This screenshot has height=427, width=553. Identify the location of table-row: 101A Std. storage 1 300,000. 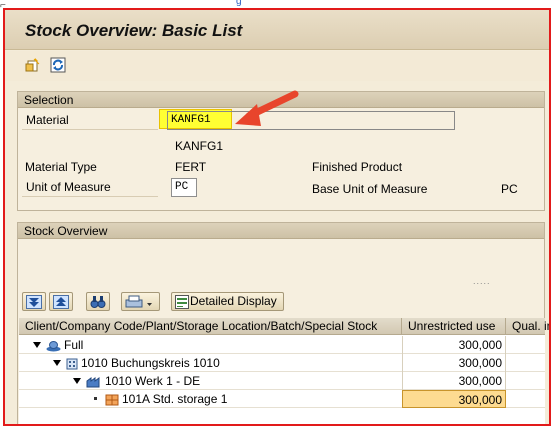
(282, 399).